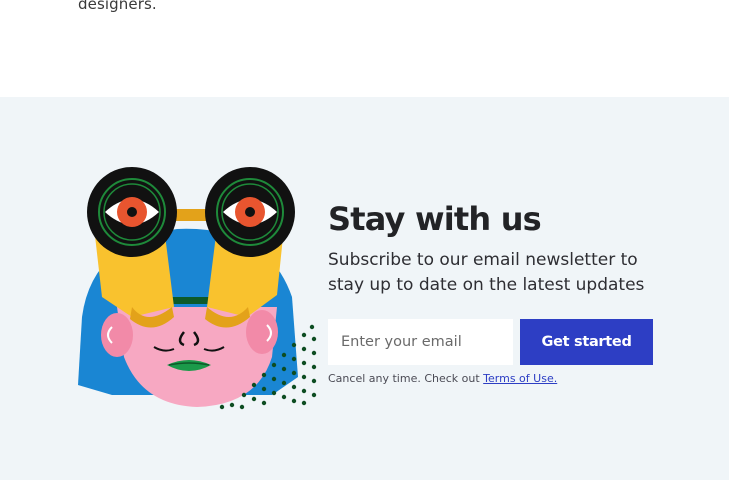 This screenshot has width=729, height=480. I want to click on email-field, so click(420, 342).